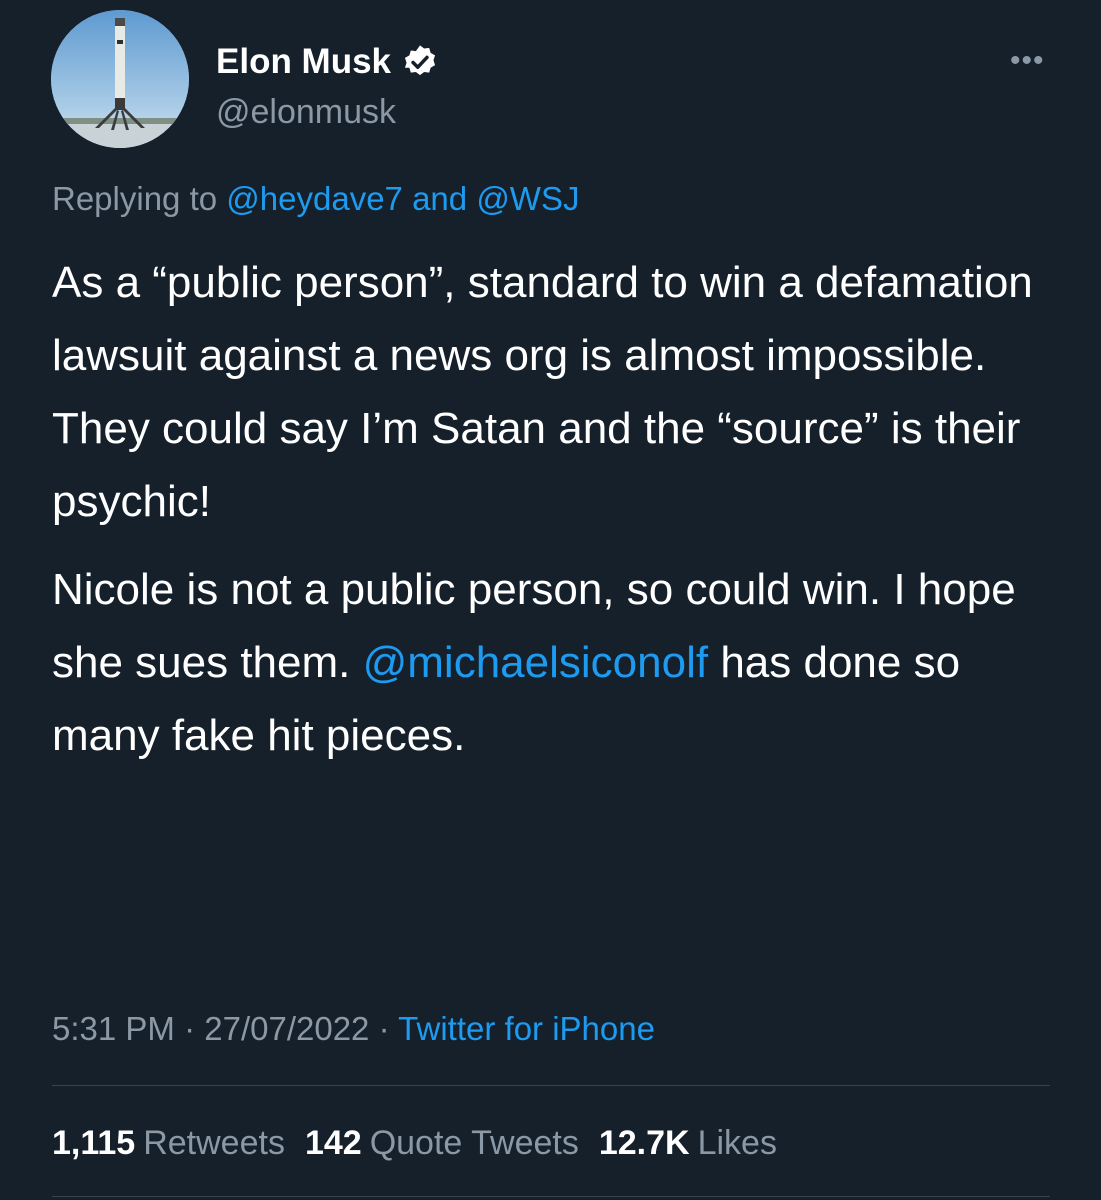 Image resolution: width=1101 pixels, height=1200 pixels. I want to click on rocket-avatar-image, so click(120, 79).